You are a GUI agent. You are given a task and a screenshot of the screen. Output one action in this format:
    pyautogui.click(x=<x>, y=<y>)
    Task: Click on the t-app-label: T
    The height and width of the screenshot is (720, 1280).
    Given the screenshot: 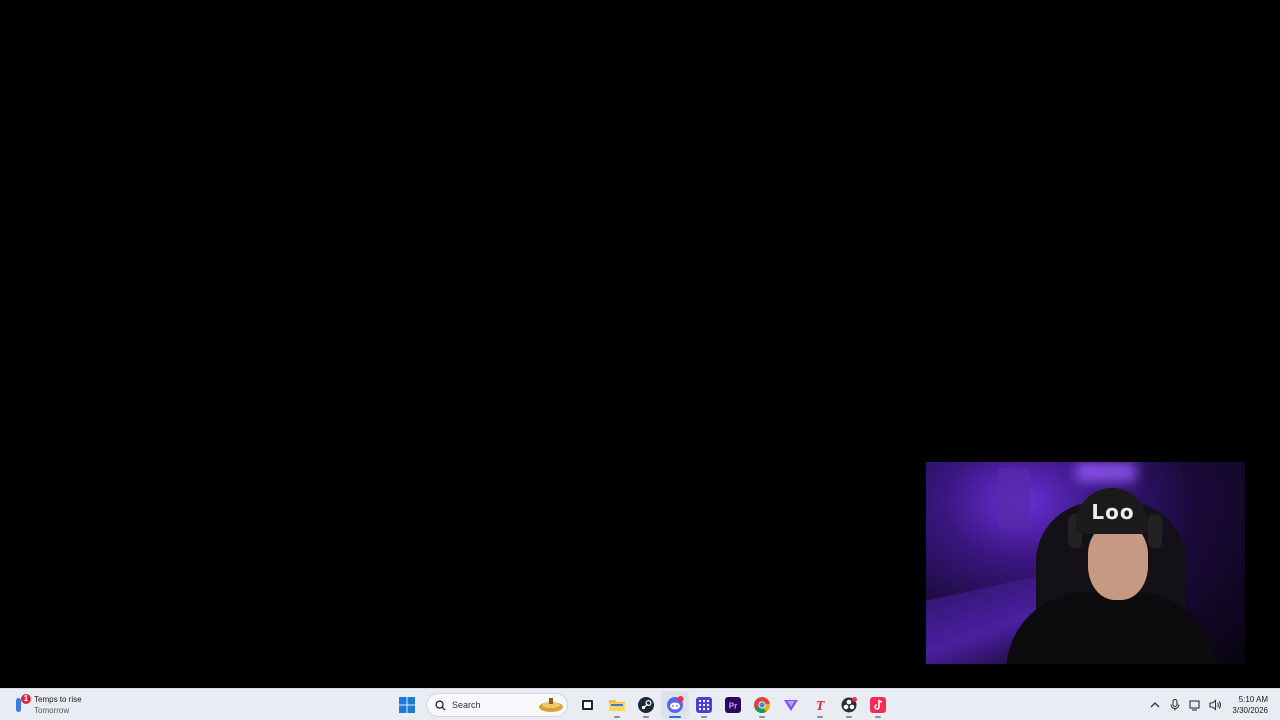 What is the action you would take?
    pyautogui.click(x=821, y=706)
    